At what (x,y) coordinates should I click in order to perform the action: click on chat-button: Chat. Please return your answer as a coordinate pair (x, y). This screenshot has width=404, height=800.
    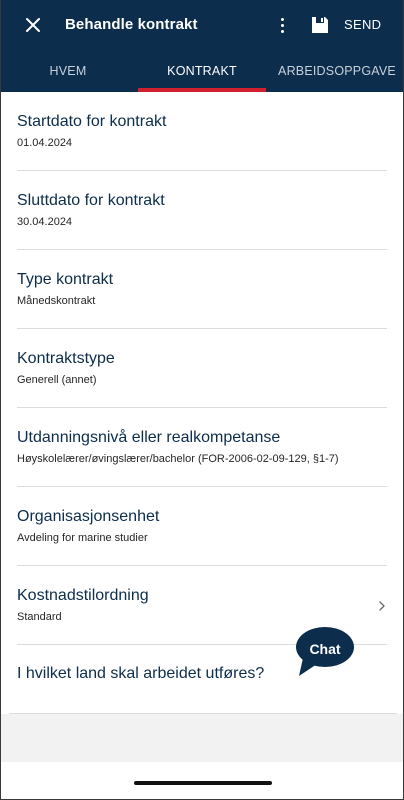
    Looking at the image, I should click on (325, 652).